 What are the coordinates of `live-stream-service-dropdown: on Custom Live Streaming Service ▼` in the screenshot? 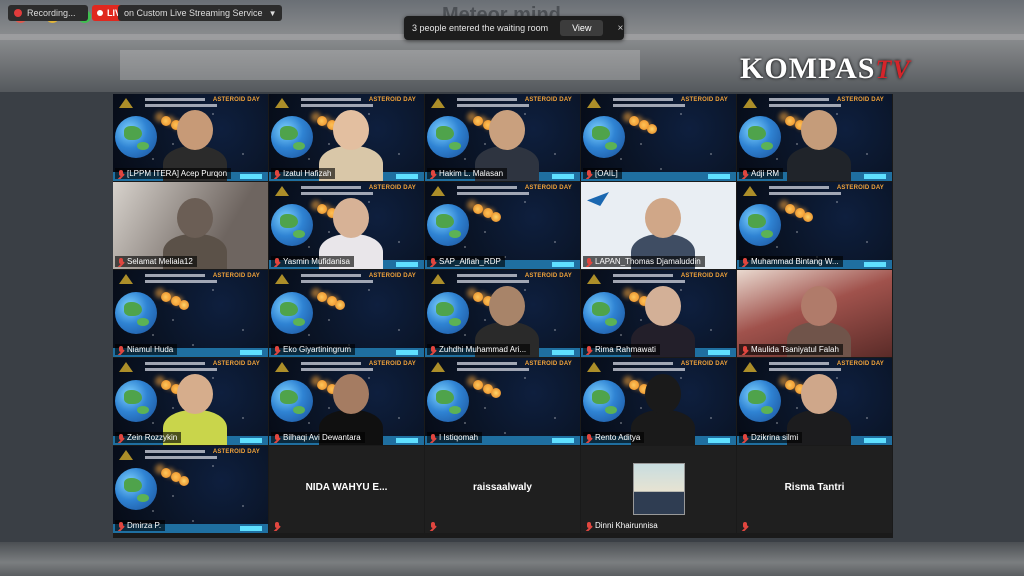 It's located at (200, 13).